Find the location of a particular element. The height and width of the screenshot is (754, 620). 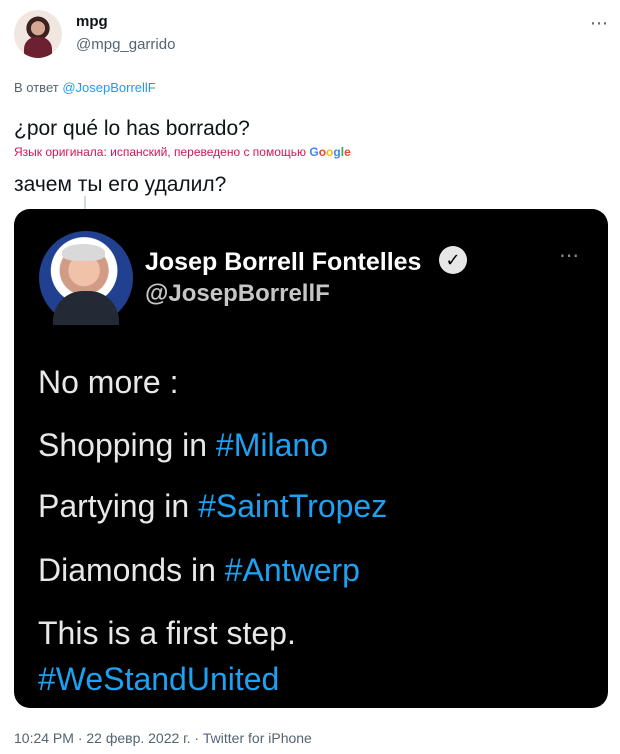

embedded-author-name: Josep Borrell Fontelles is located at coordinates (283, 262).